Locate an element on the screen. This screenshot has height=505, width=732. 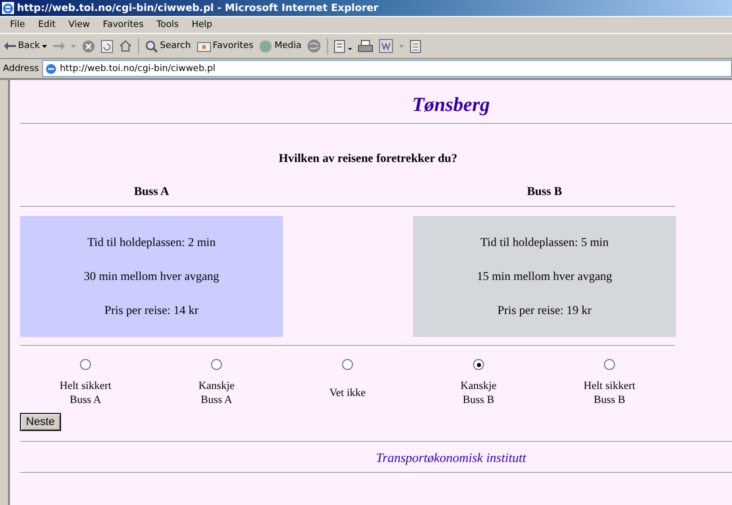
favorites-button: Favorites is located at coordinates (225, 46).